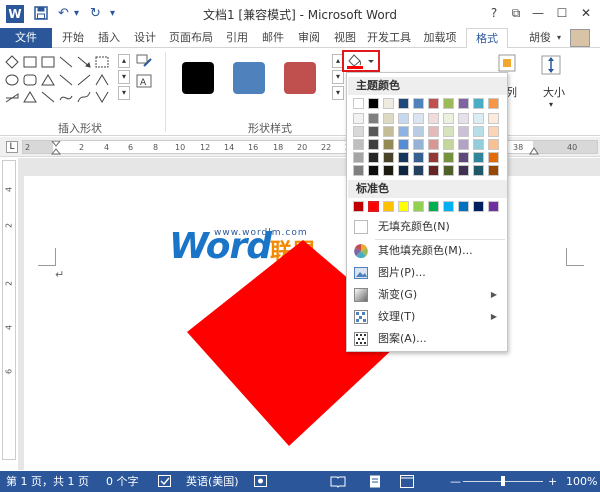  Describe the element at coordinates (427, 295) in the screenshot. I see `gradient-fill-item: 渐变(G) ▶` at that location.